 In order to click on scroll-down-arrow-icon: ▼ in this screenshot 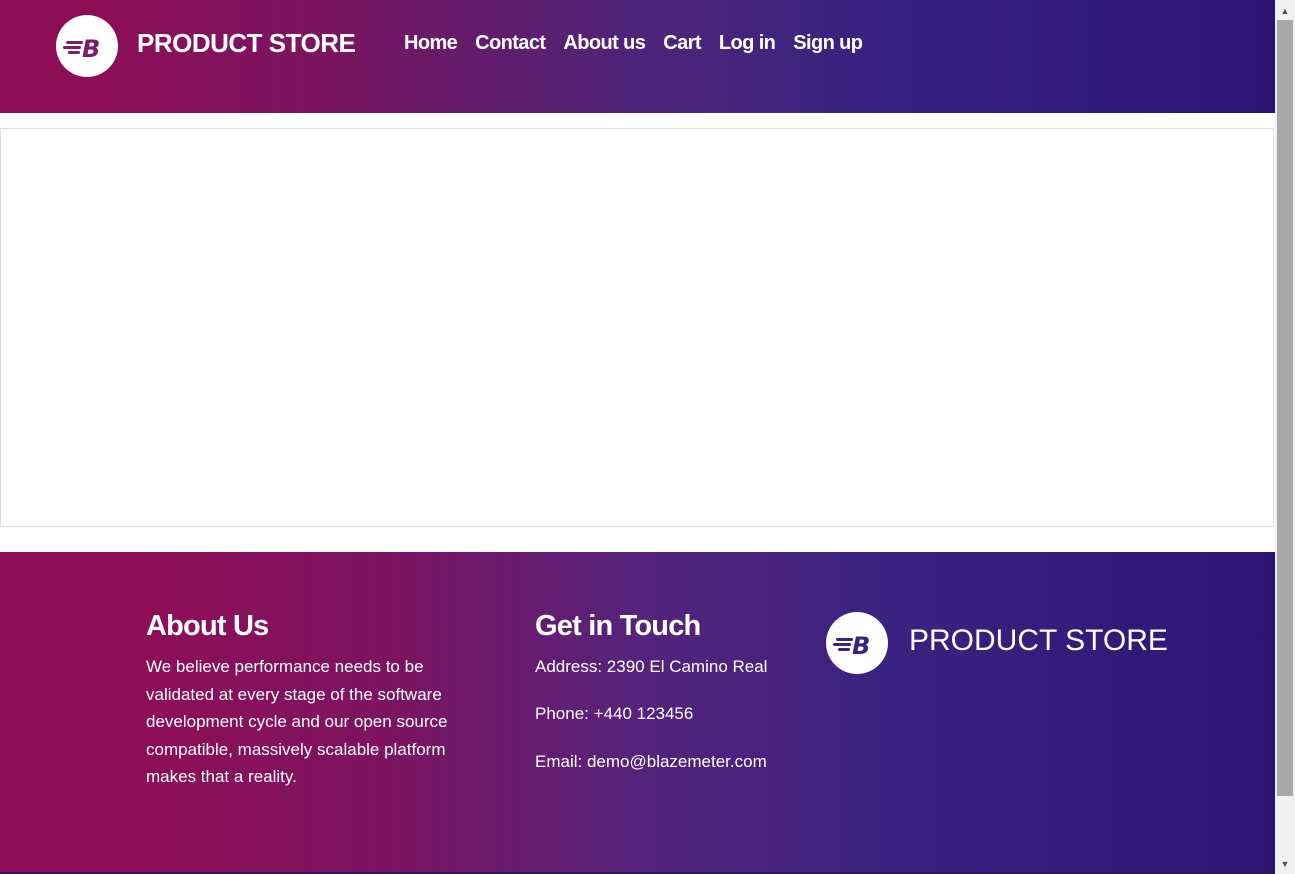, I will do `click(1285, 863)`.